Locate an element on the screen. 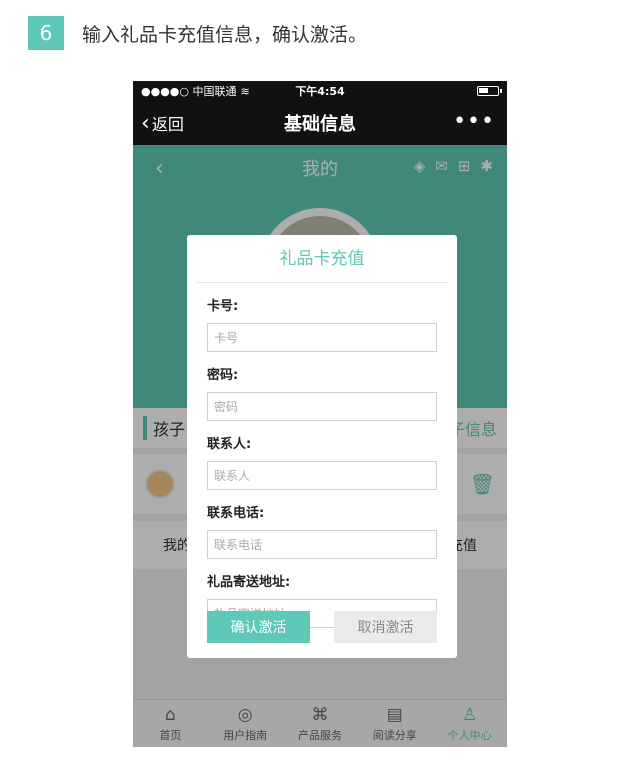 Image resolution: width=640 pixels, height=777 pixels. status-time: 下午4:54 is located at coordinates (320, 91).